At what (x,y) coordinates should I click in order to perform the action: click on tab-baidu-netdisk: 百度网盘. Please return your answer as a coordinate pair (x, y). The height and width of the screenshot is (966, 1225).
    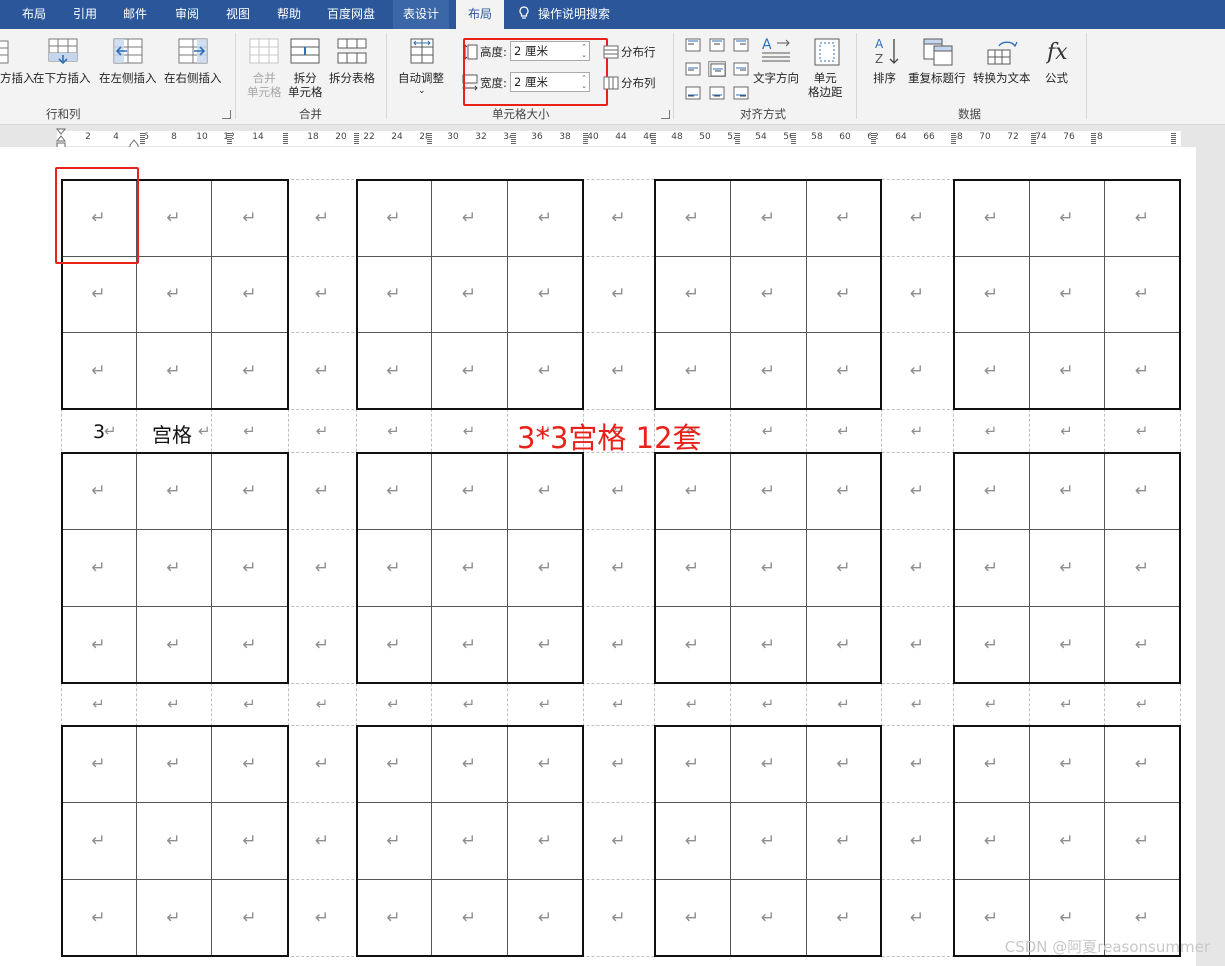
    Looking at the image, I should click on (351, 14).